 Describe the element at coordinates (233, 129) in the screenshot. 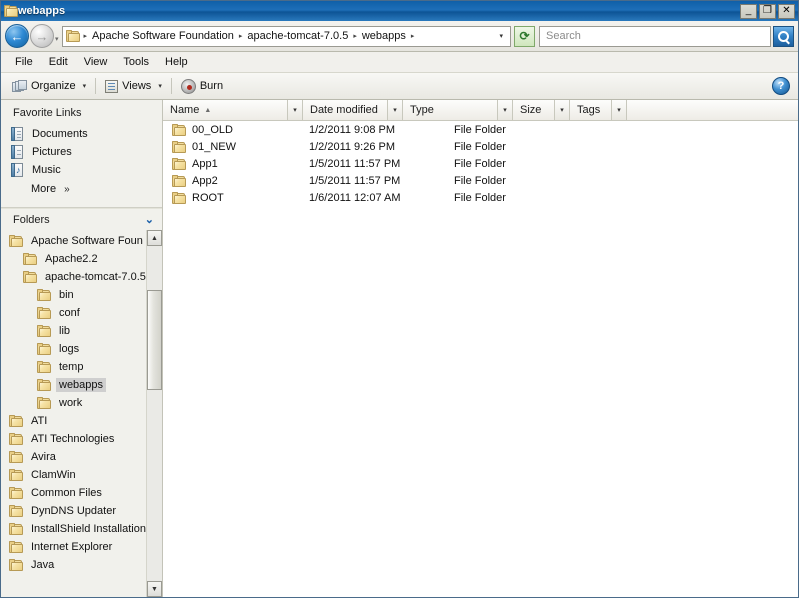

I see `file-name-cell: 00_OLD` at that location.